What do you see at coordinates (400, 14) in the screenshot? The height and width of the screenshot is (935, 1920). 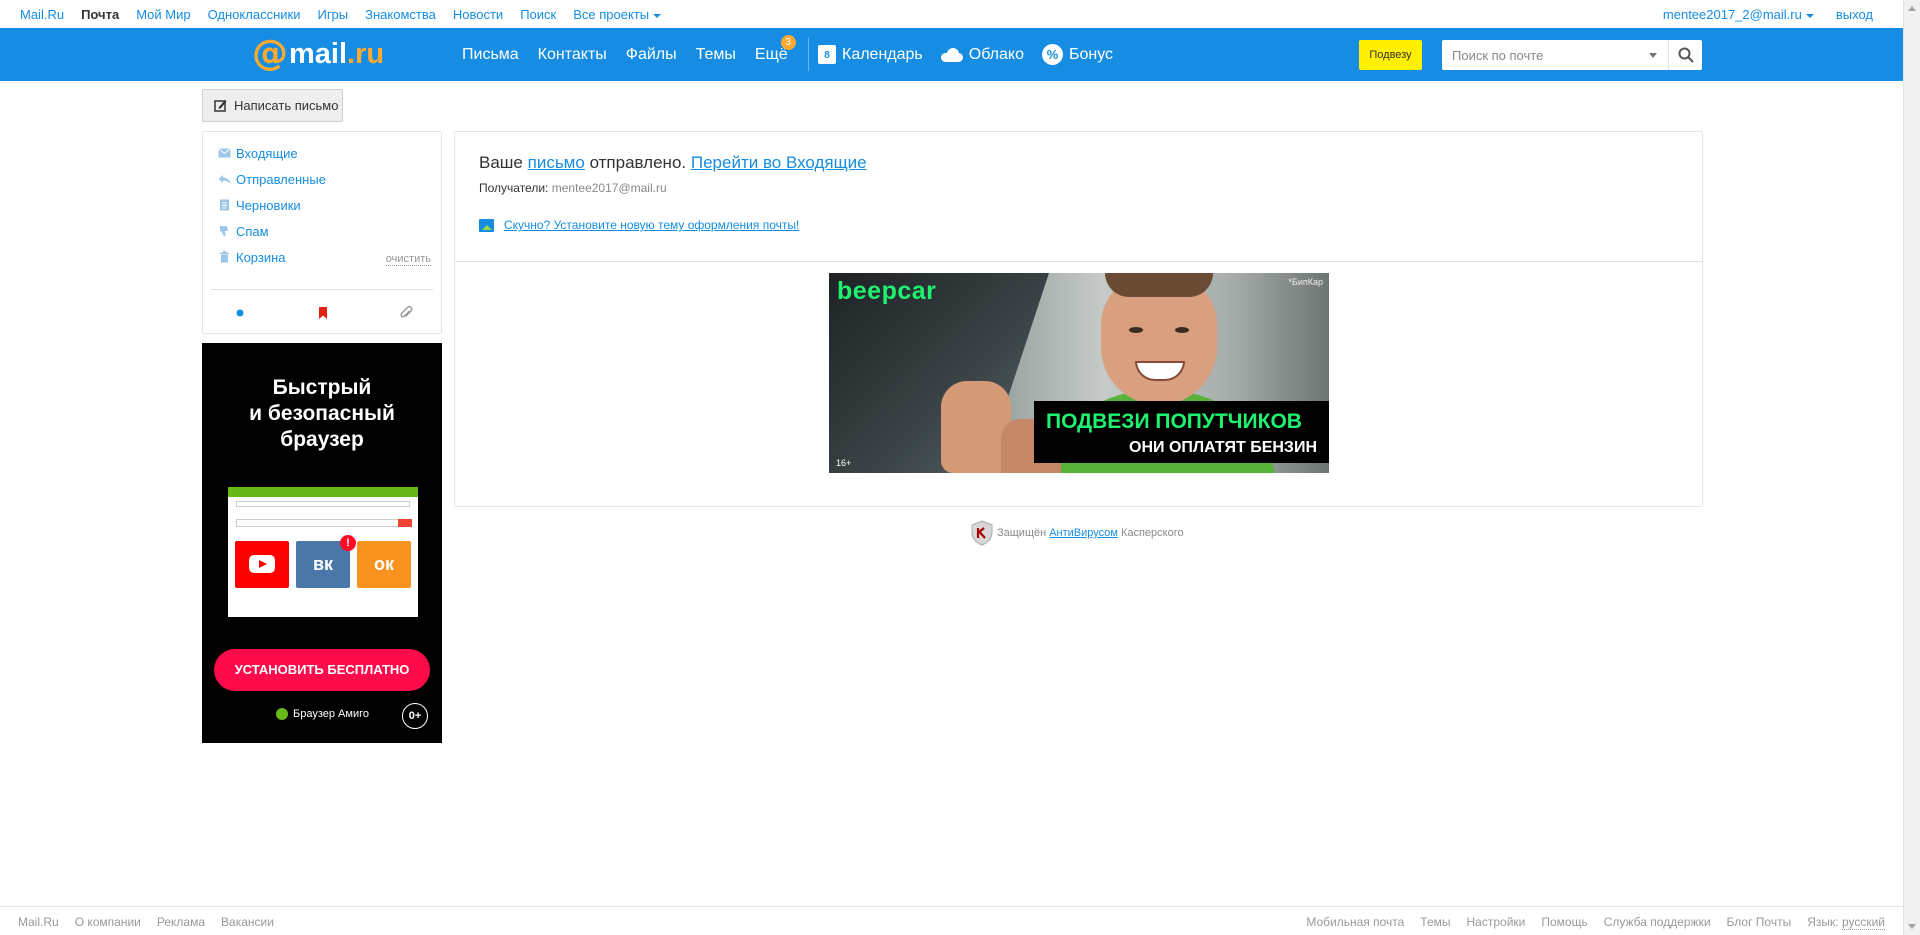 I see `portal-link-dating: Знакомства` at bounding box center [400, 14].